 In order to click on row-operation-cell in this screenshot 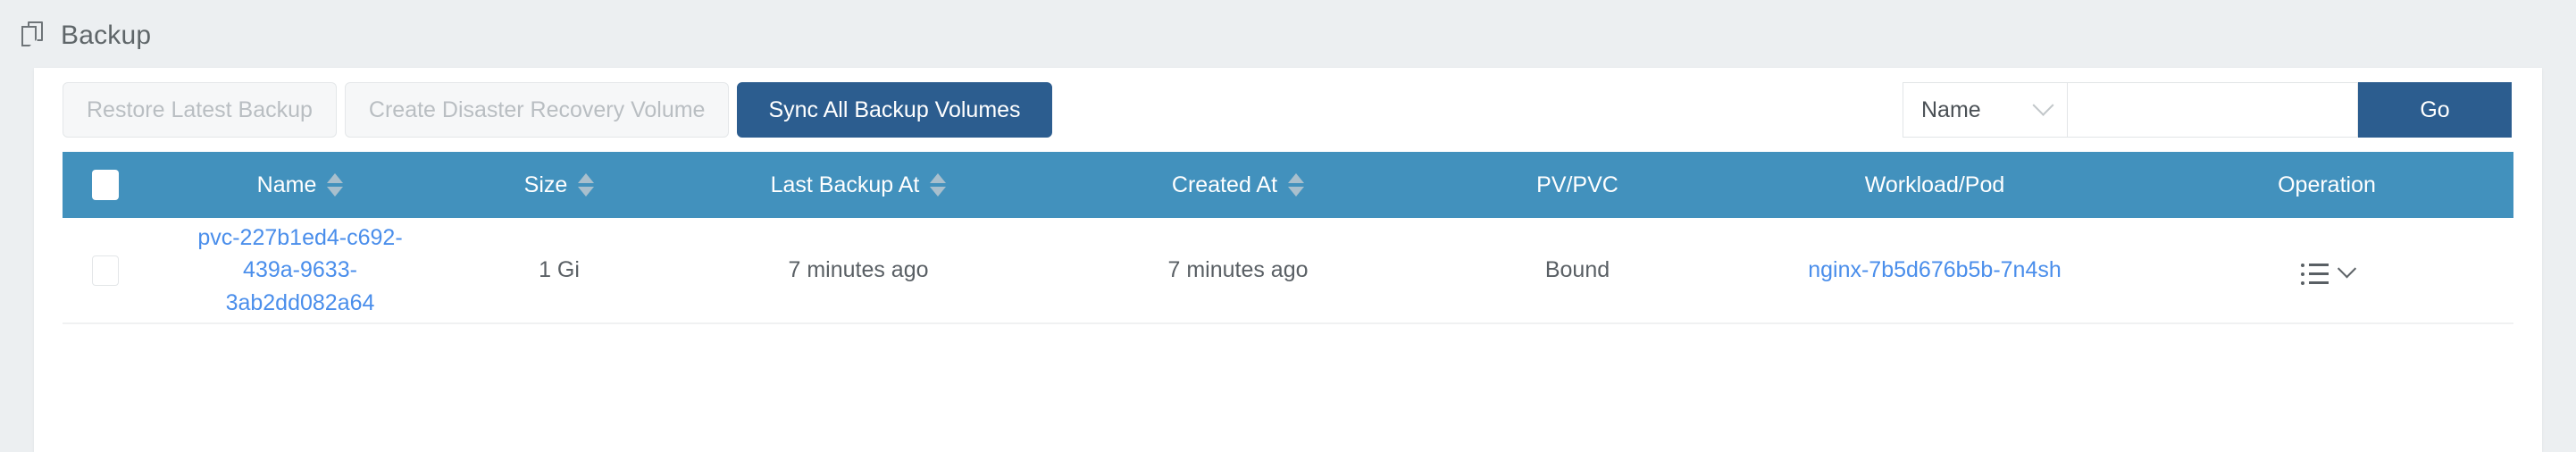, I will do `click(2327, 270)`.